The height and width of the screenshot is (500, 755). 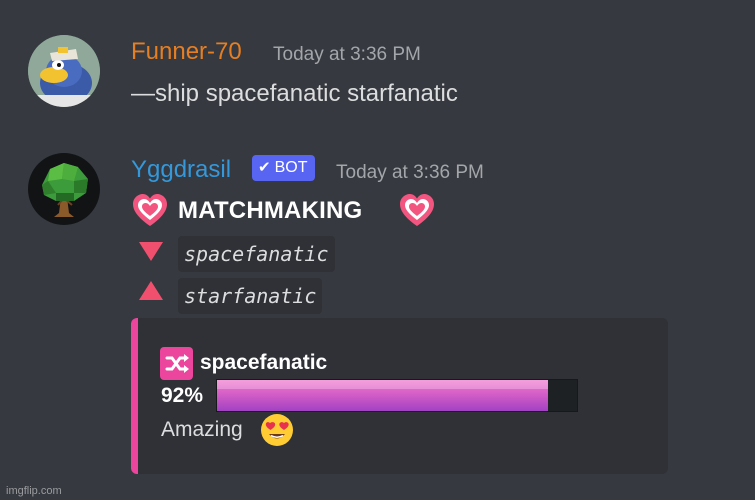 What do you see at coordinates (264, 167) in the screenshot?
I see `verified-check-icon: ✔` at bounding box center [264, 167].